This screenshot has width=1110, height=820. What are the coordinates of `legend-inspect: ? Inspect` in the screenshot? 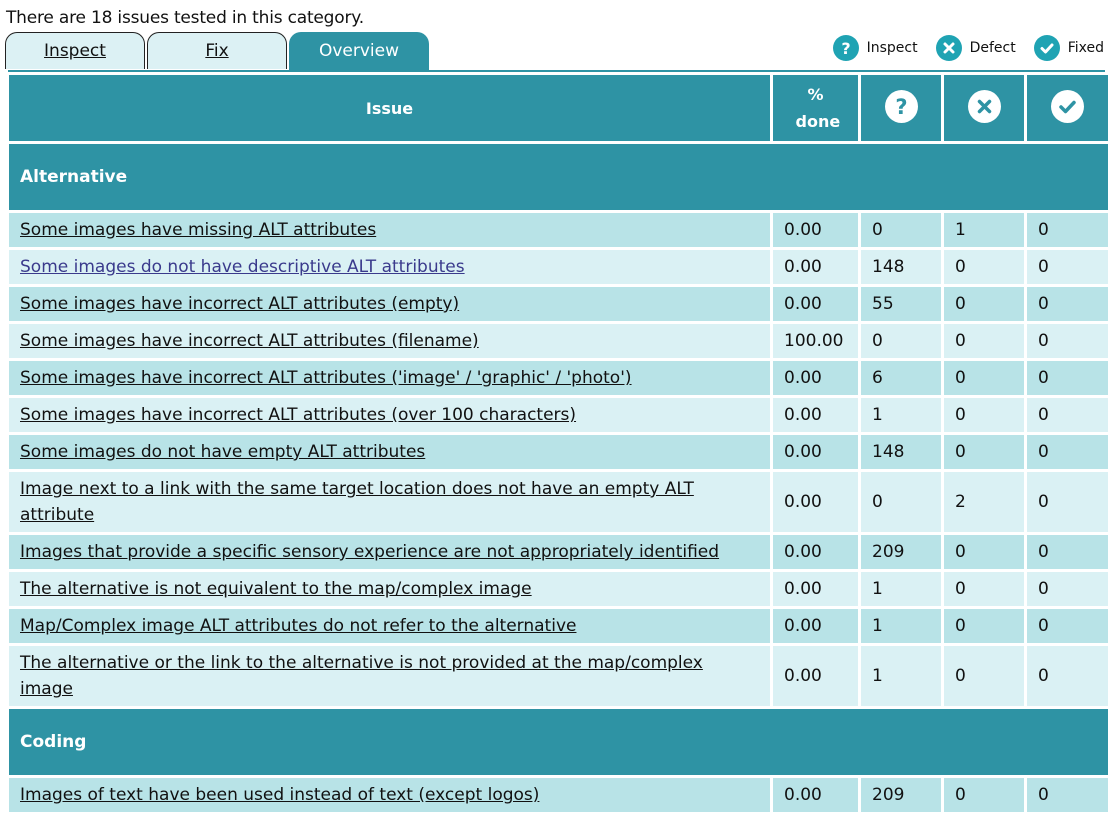 It's located at (875, 48).